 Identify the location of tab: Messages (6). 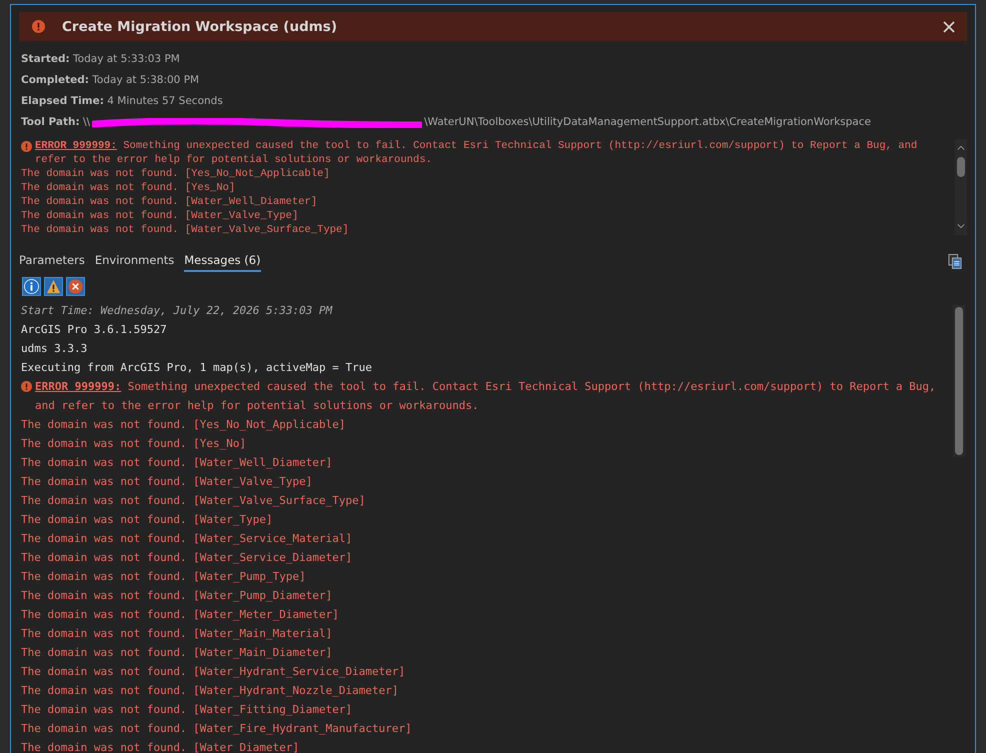
(222, 261).